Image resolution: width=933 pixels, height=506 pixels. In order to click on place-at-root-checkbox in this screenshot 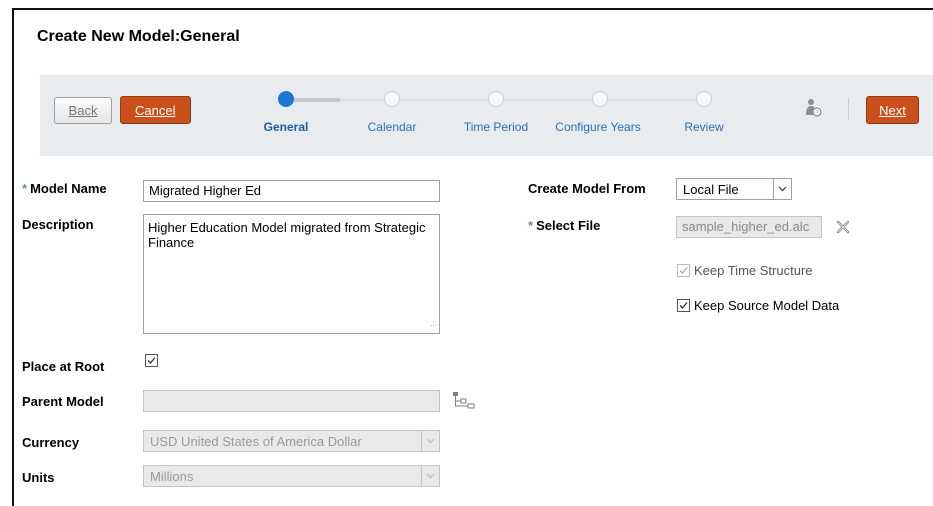, I will do `click(151, 360)`.